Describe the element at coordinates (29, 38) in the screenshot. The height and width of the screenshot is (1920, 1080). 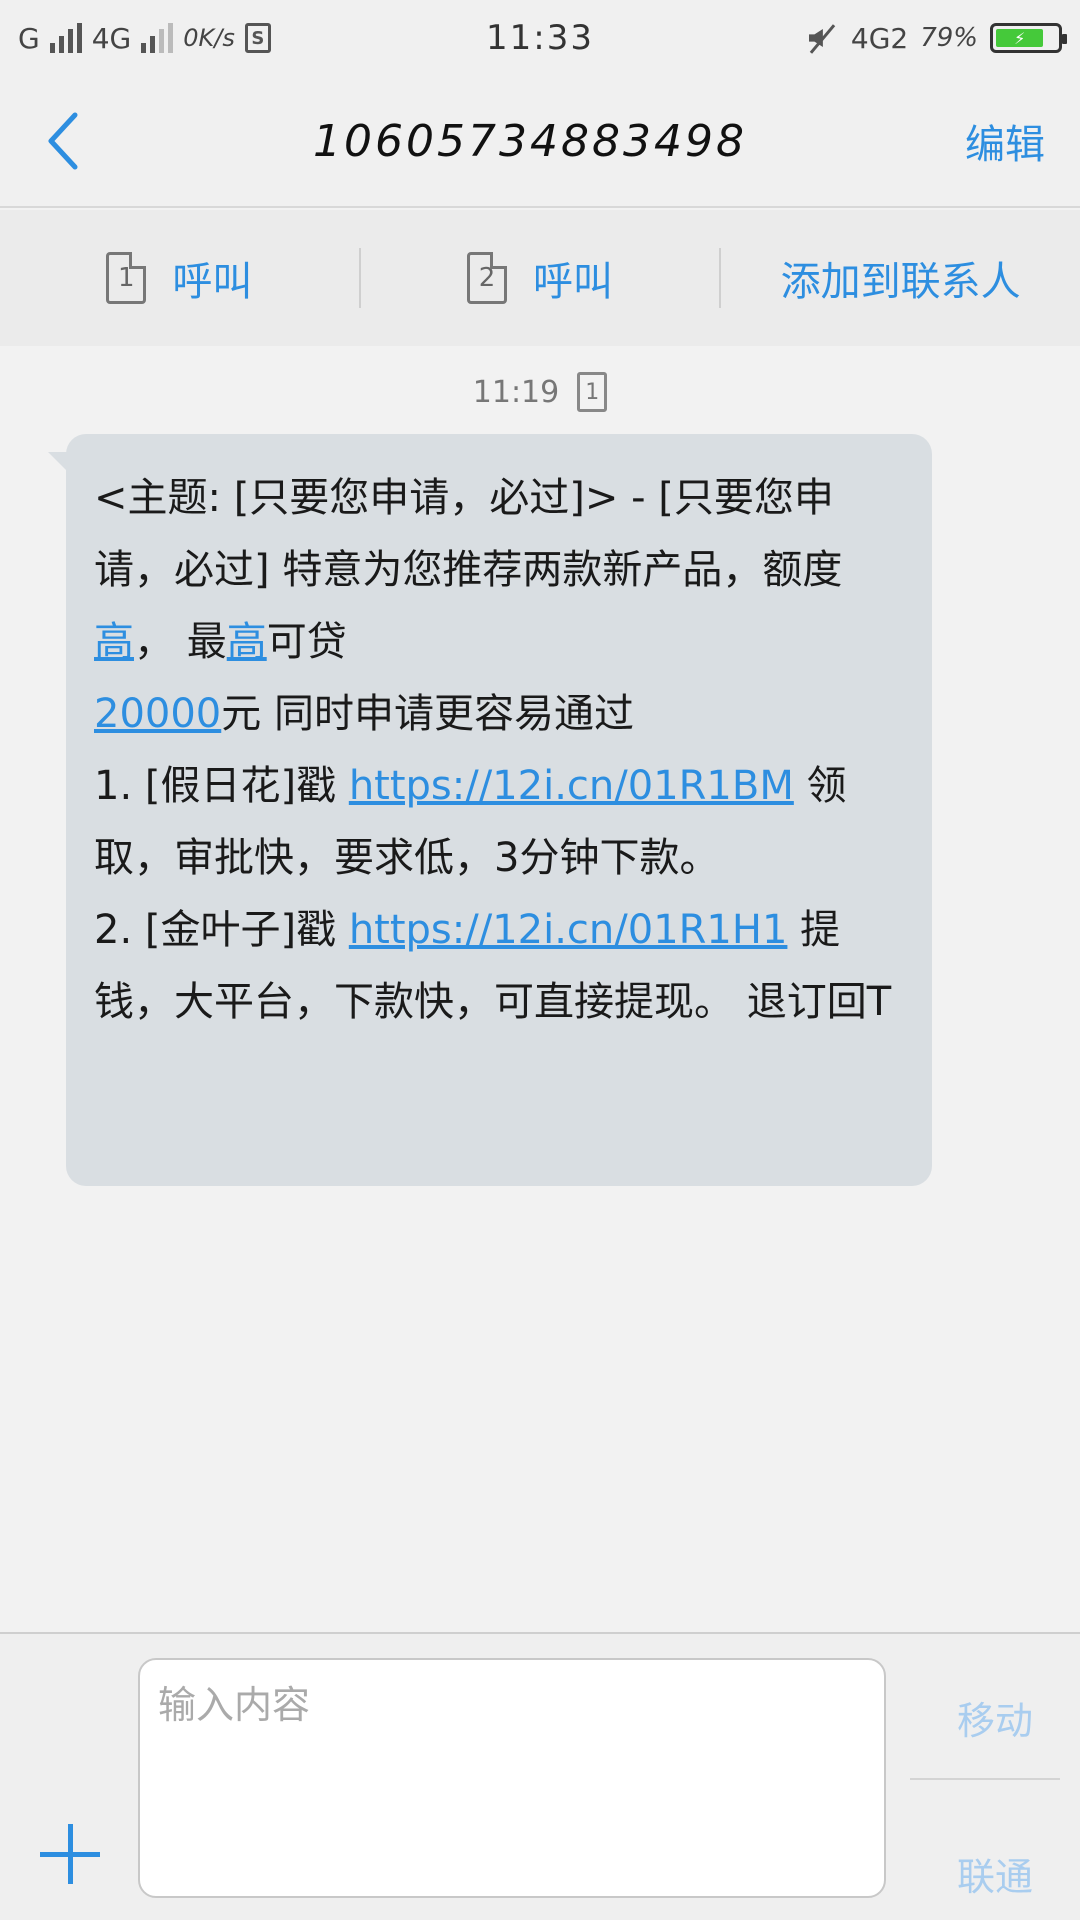
I see `carrier1-label: G` at that location.